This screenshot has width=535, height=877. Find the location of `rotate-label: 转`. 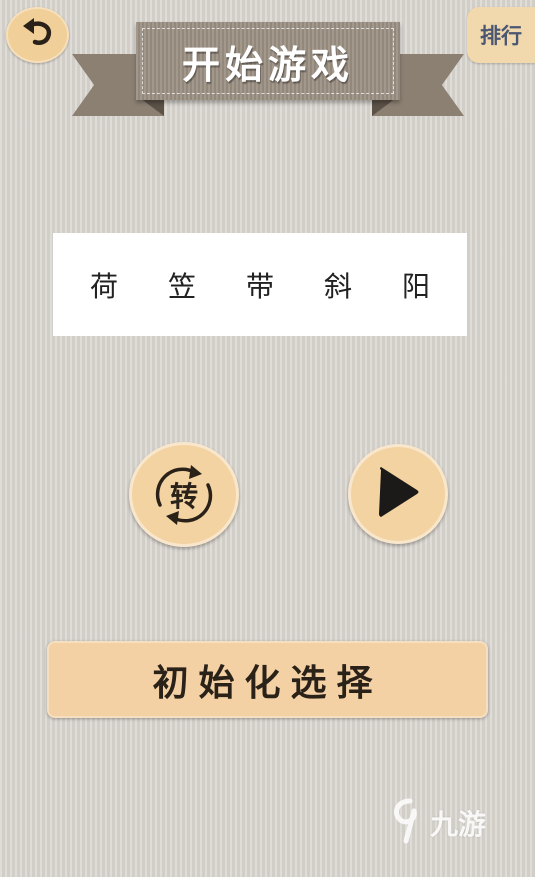

rotate-label: 转 is located at coordinates (183, 496).